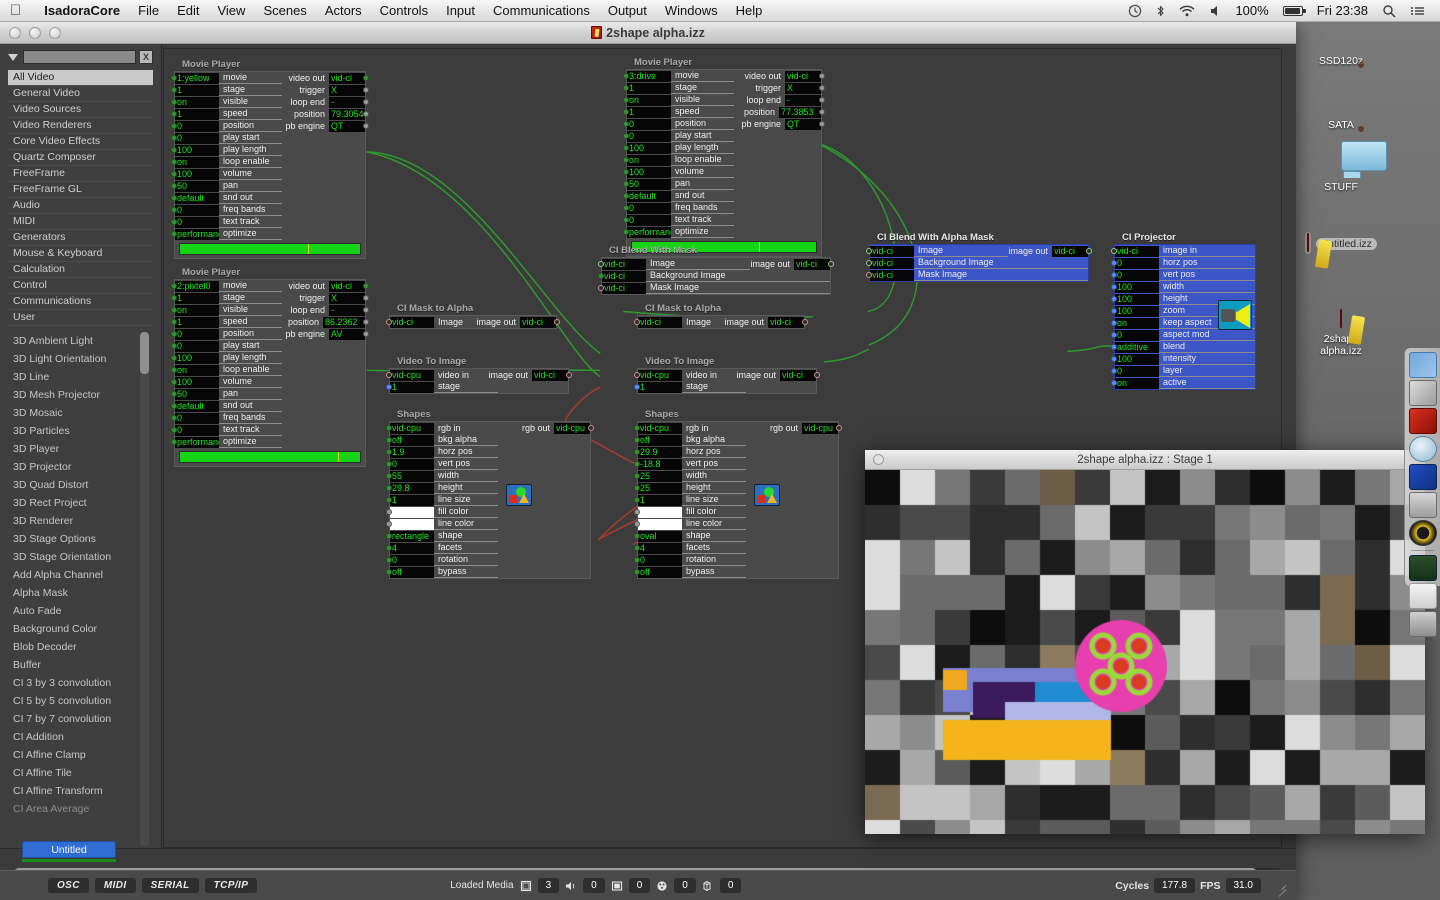  Describe the element at coordinates (572, 428) in the screenshot. I see `output-value: vid-cpu` at that location.